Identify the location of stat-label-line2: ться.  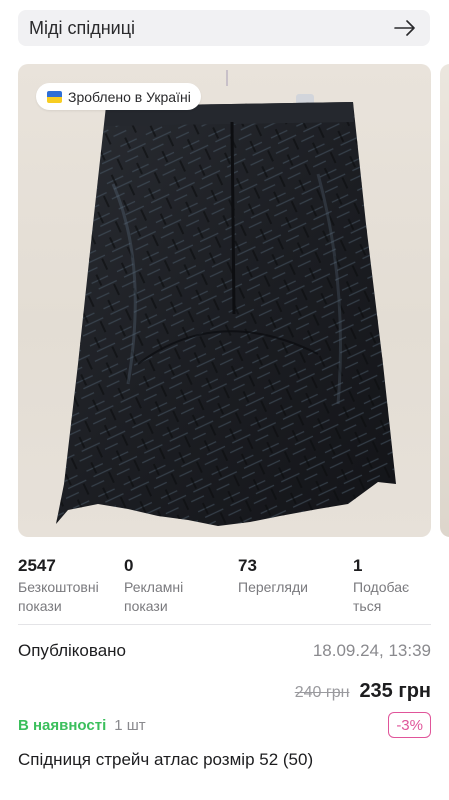
(367, 606).